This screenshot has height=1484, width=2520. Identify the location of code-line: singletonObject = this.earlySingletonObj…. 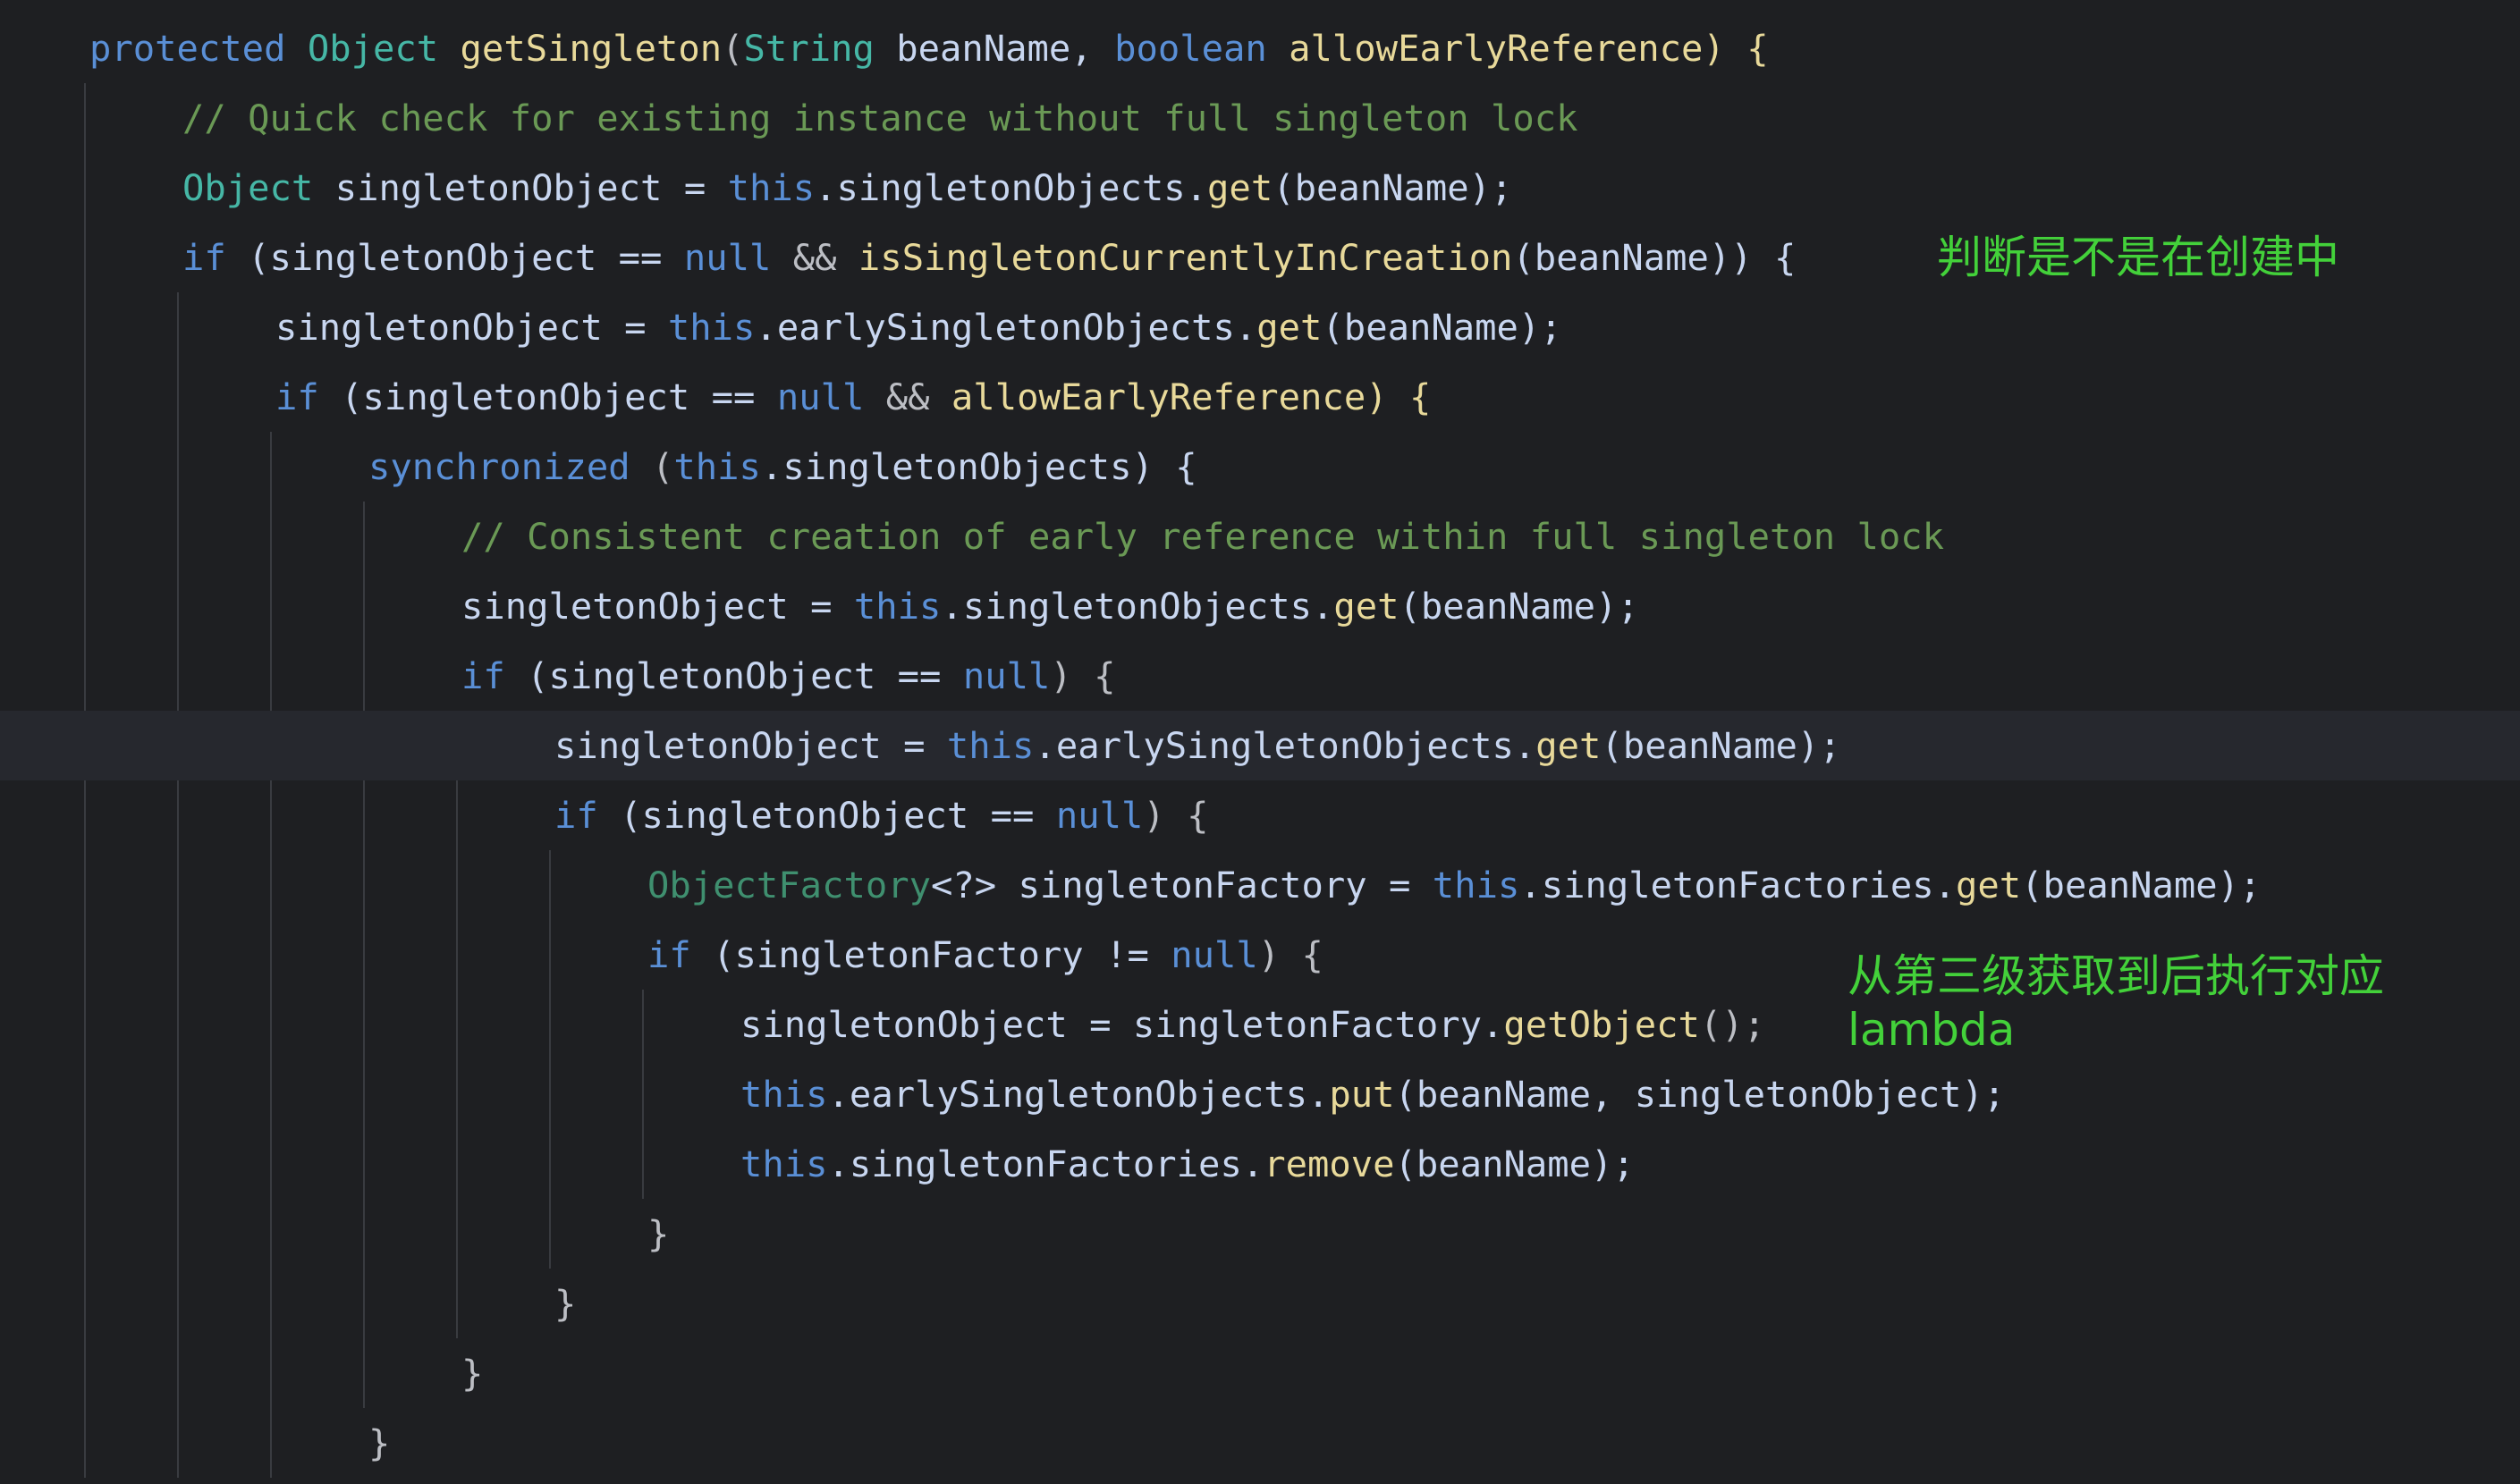
(1260, 327).